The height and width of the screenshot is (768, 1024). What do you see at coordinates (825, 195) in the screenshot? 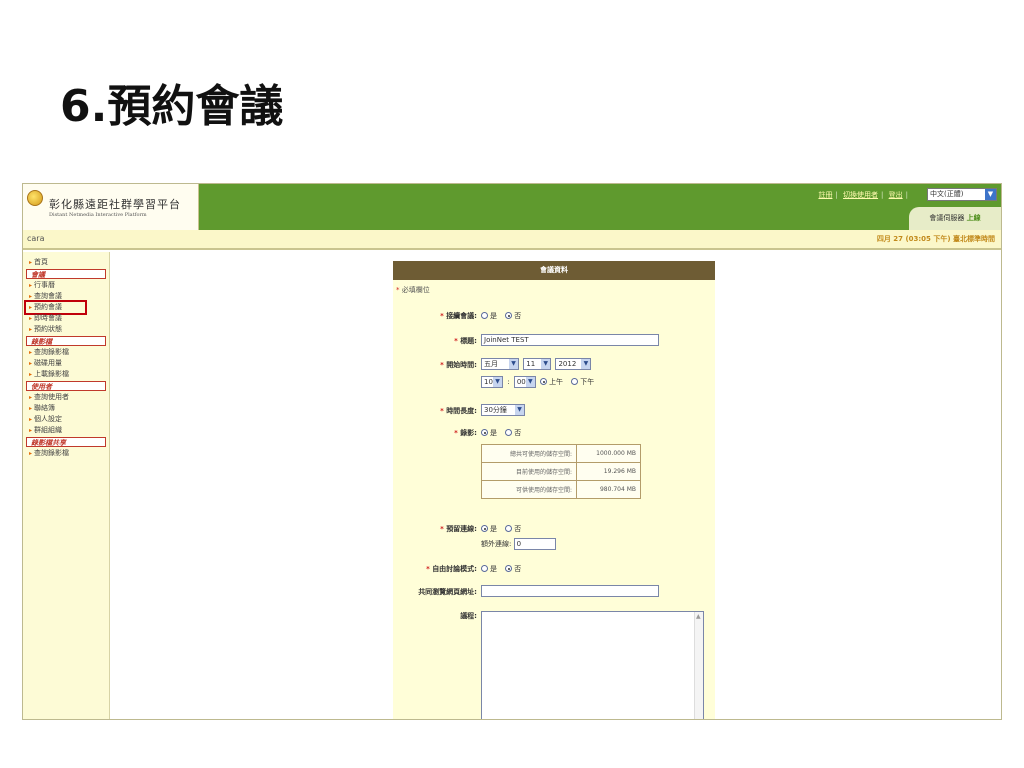
I see `register-link: 註冊` at bounding box center [825, 195].